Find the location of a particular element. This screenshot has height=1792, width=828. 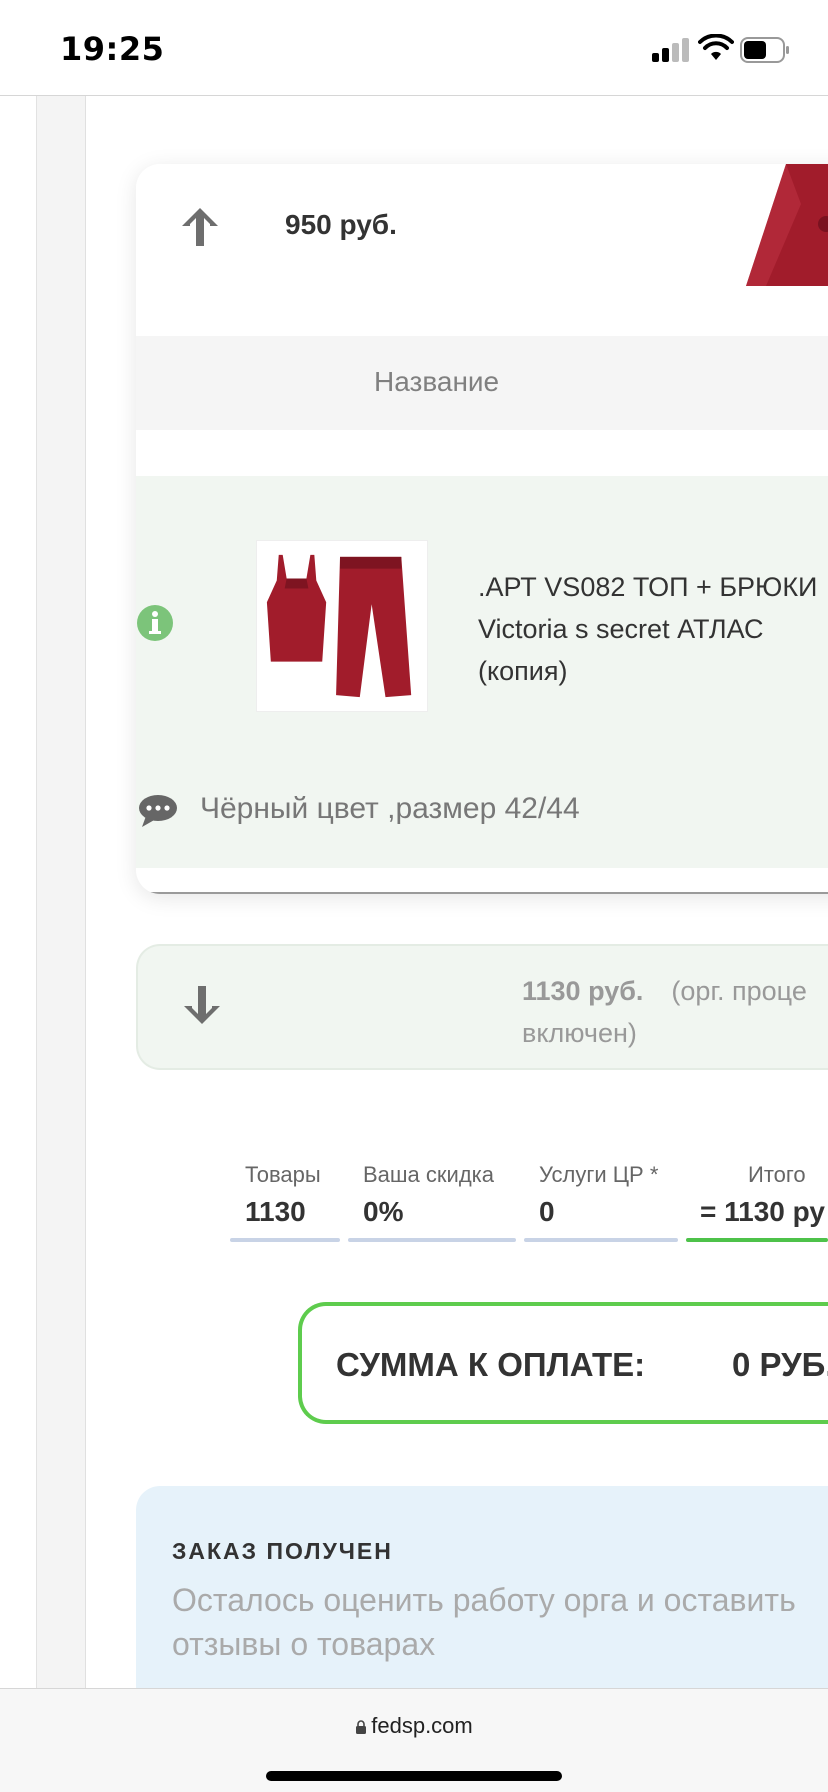

lock-icon is located at coordinates (361, 1727).